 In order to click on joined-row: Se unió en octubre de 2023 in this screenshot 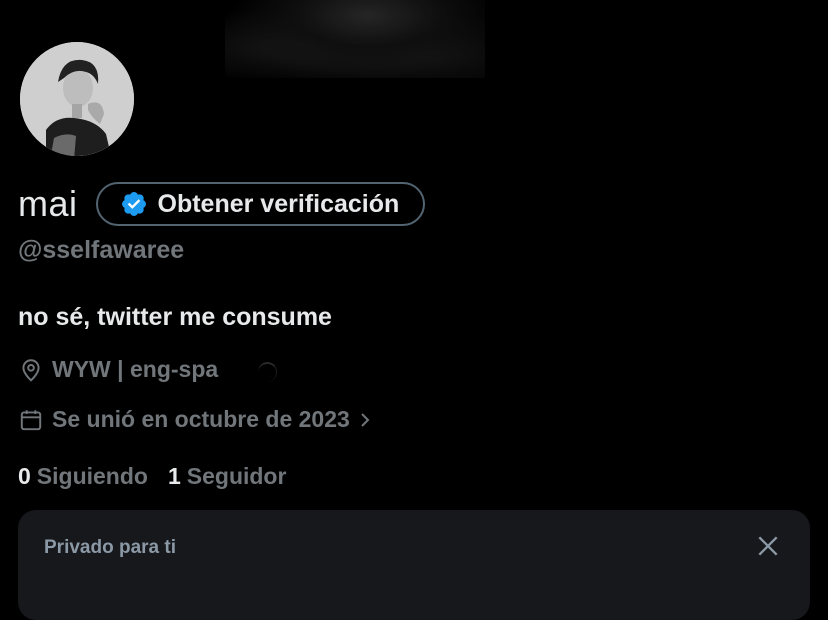, I will do `click(199, 419)`.